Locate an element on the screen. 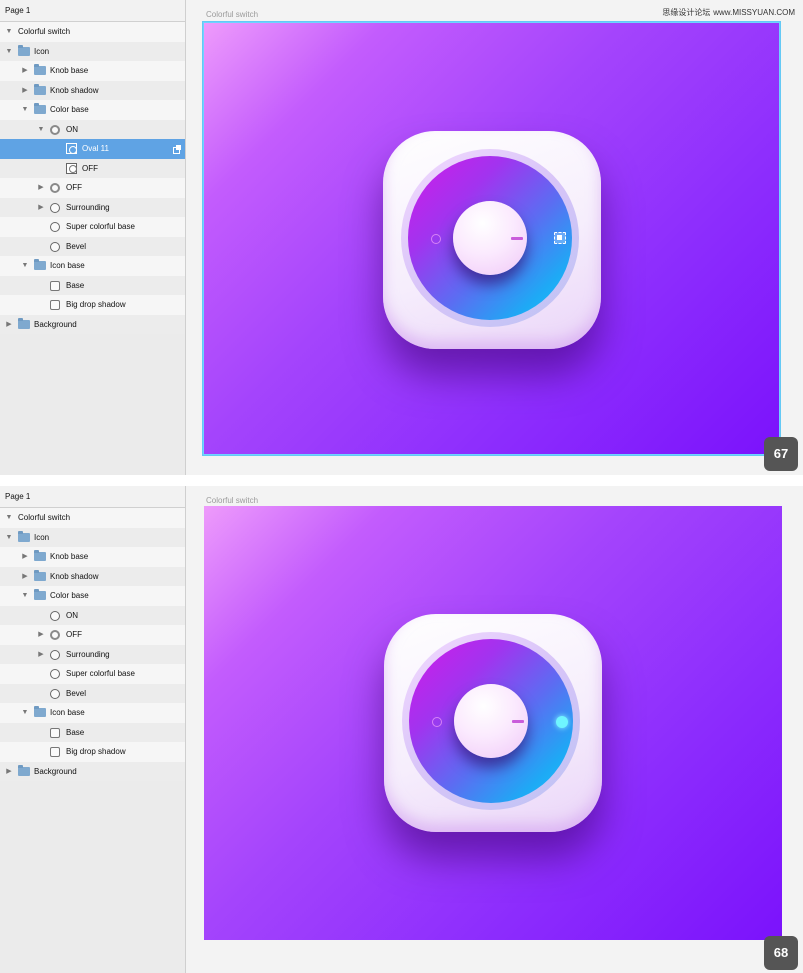 The width and height of the screenshot is (803, 973). layer-row: ON is located at coordinates (92, 615).